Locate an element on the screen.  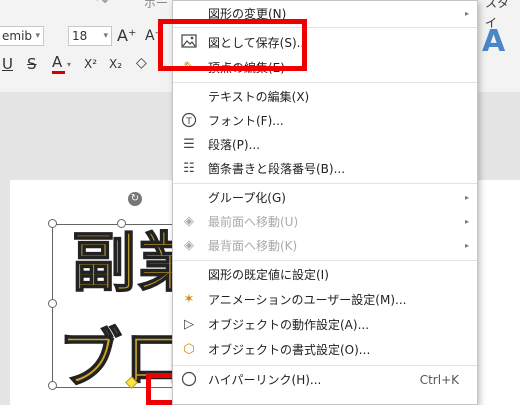
hyperlink-icon is located at coordinates (189, 380).